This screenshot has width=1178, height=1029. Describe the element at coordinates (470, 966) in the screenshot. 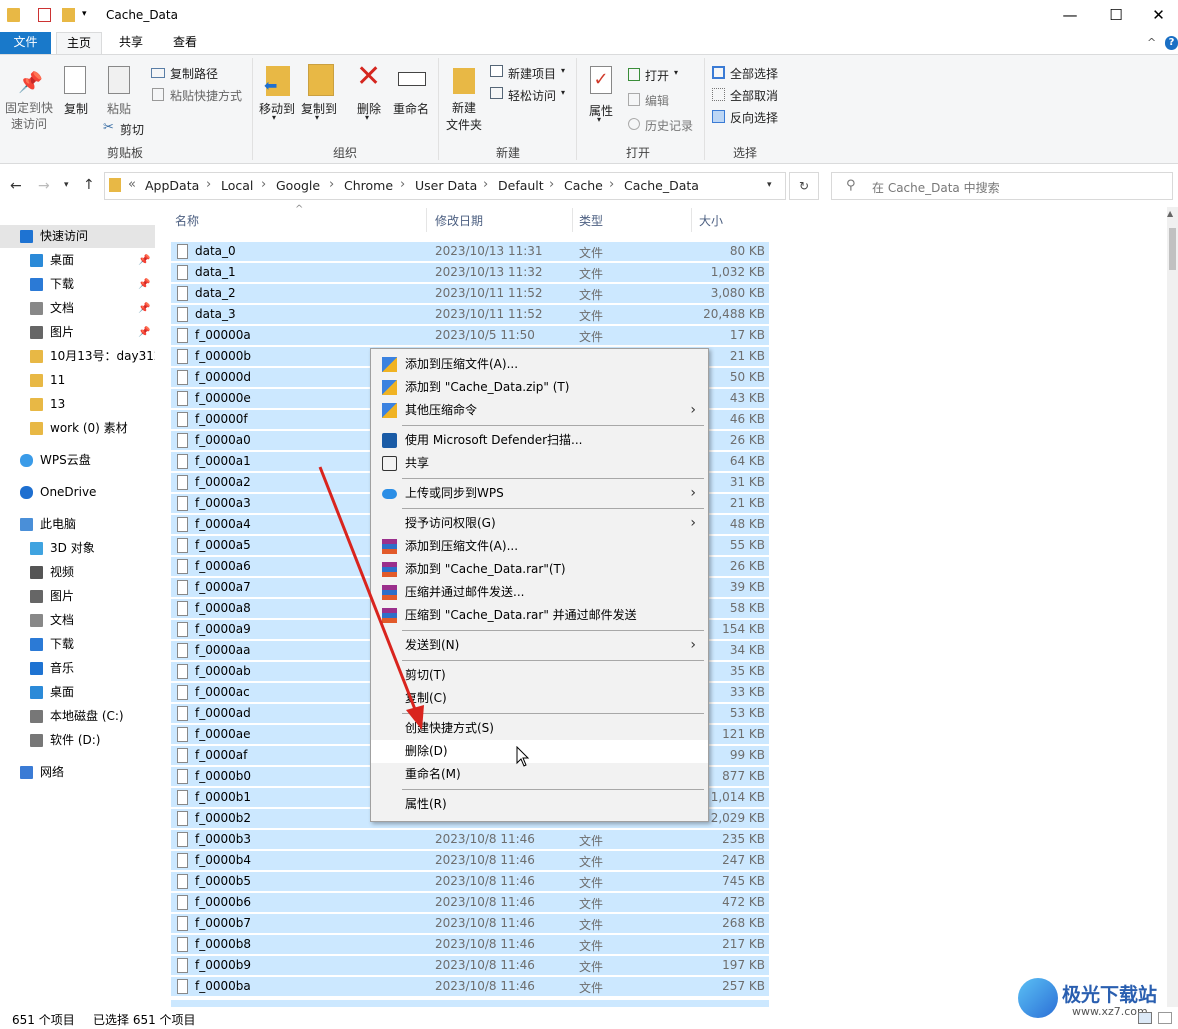

I see `table-row: f_0000b9 2023/10/8 11:46 文件 197 KB` at that location.